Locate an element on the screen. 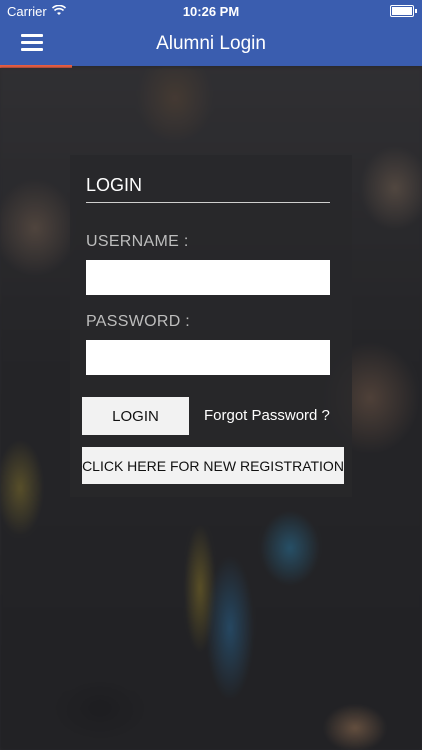 Image resolution: width=422 pixels, height=750 pixels. nav-bar: Alumni Login is located at coordinates (211, 44).